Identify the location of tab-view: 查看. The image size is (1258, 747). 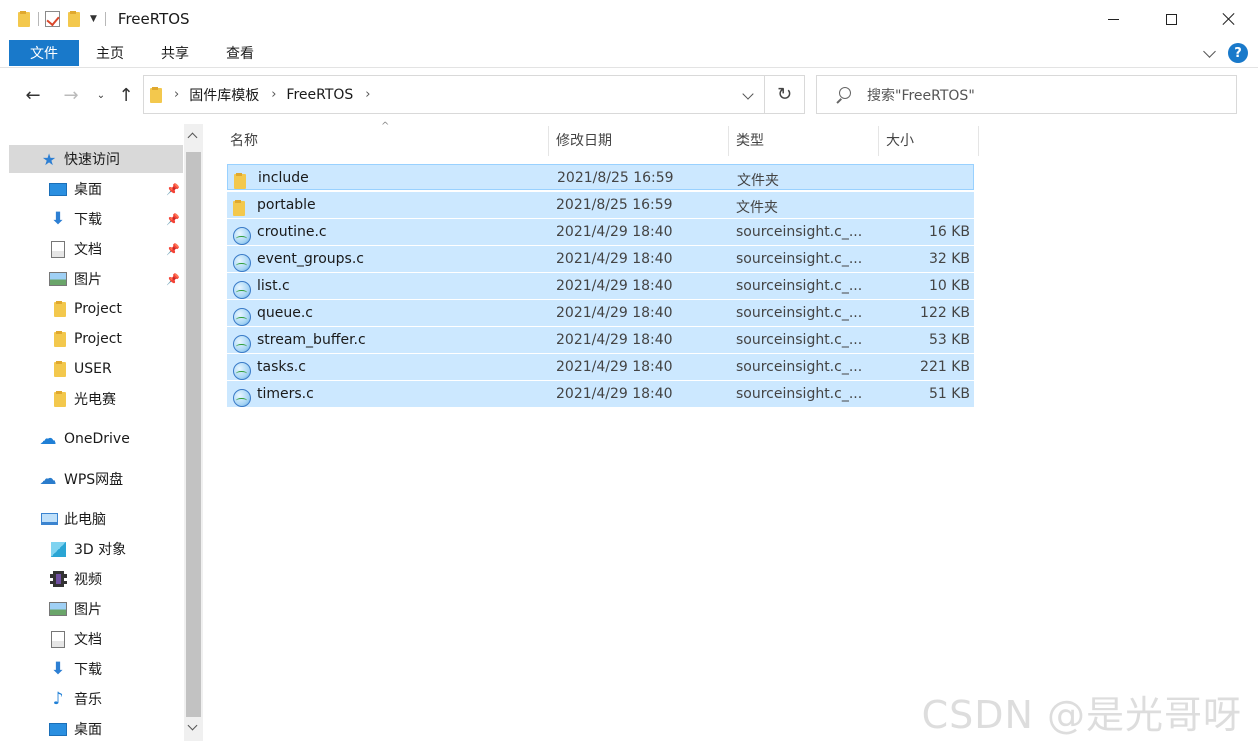
(240, 53).